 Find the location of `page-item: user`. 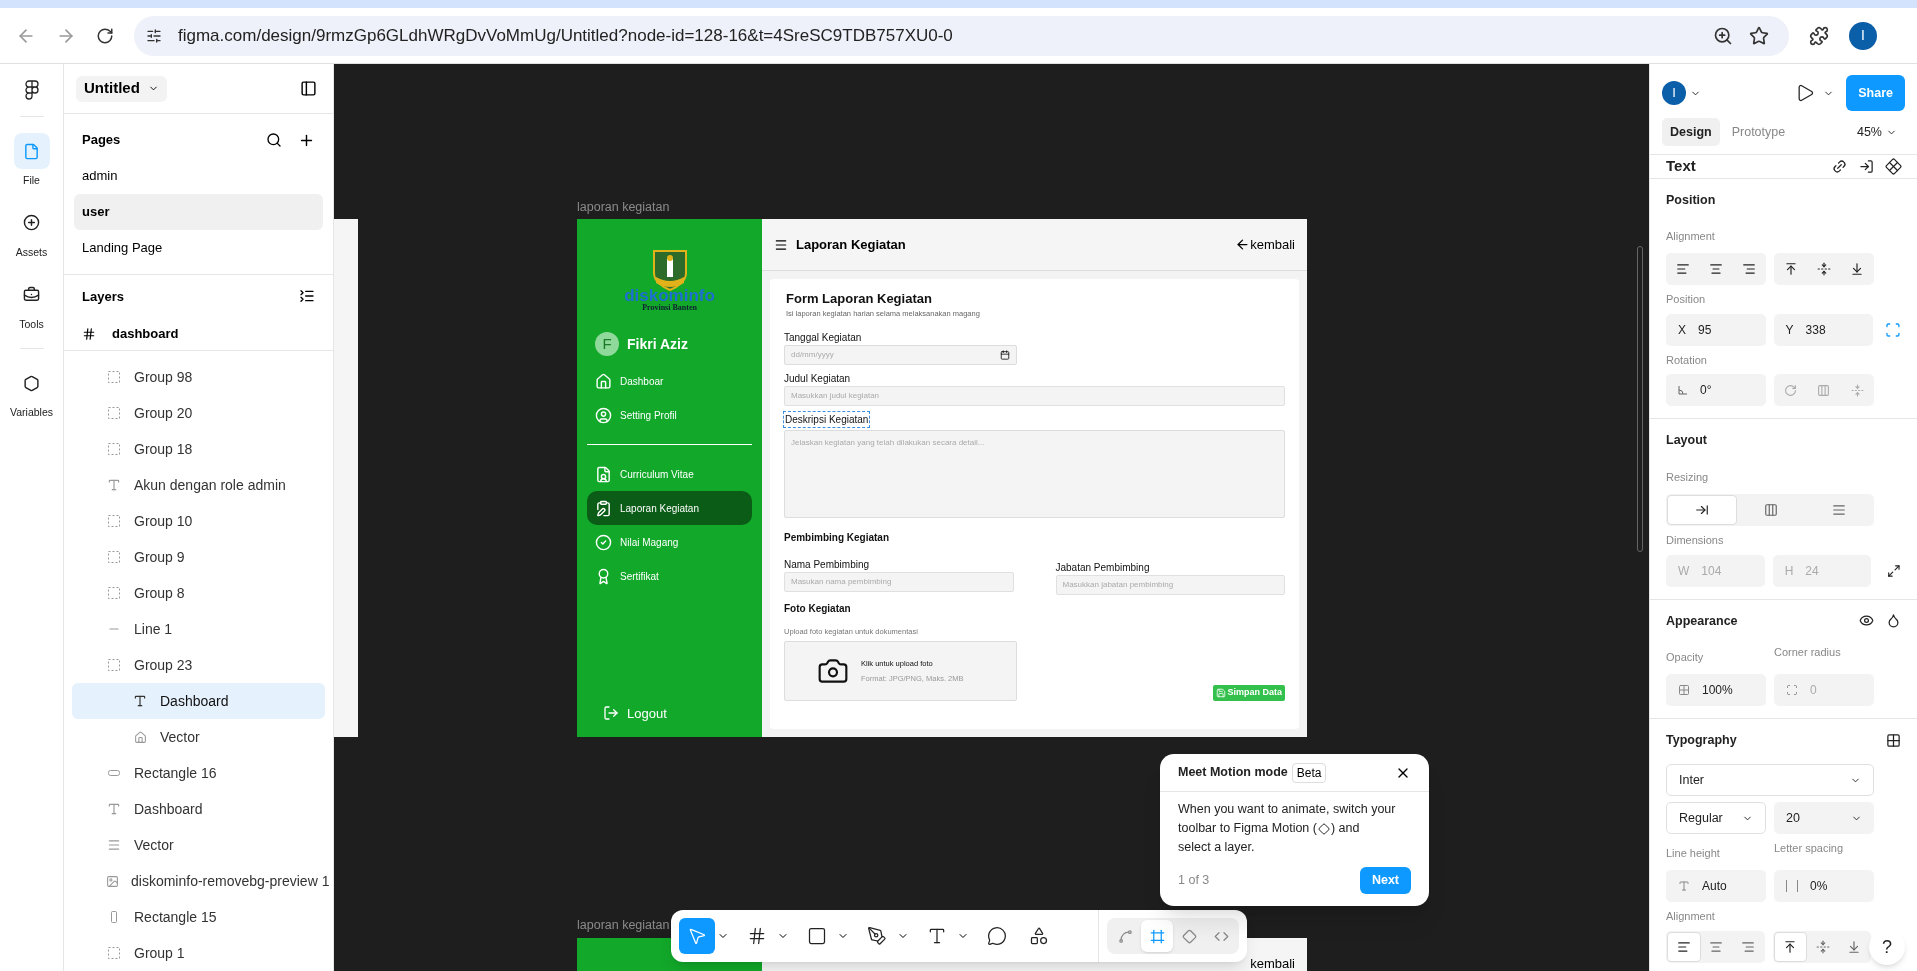

page-item: user is located at coordinates (198, 212).